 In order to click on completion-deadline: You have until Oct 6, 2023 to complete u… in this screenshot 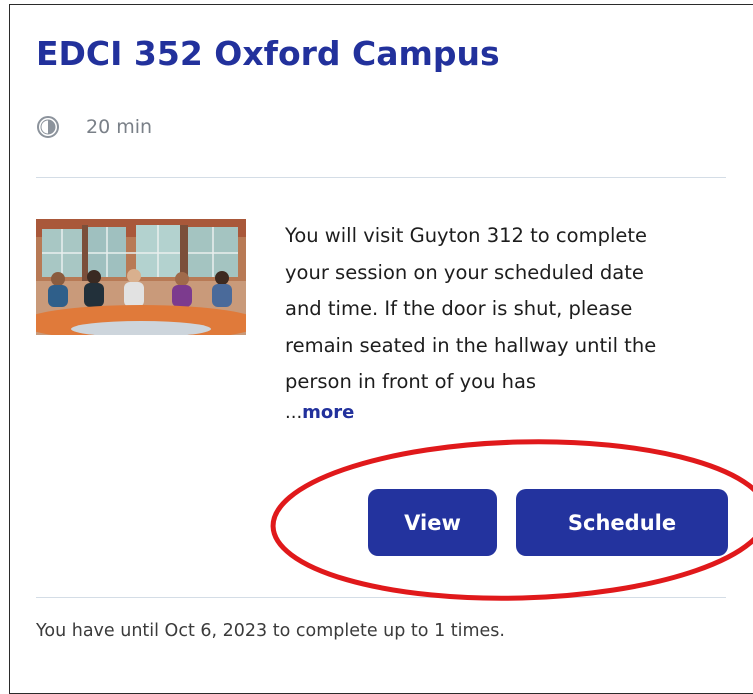, I will do `click(270, 631)`.